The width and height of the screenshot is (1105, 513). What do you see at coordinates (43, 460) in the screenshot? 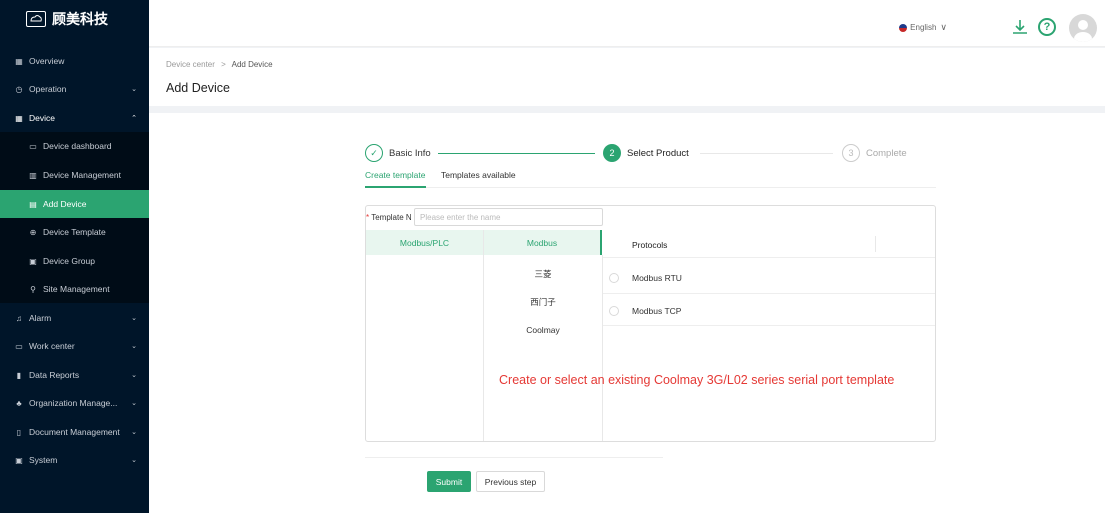
I see `sidebar-item-label: System` at bounding box center [43, 460].